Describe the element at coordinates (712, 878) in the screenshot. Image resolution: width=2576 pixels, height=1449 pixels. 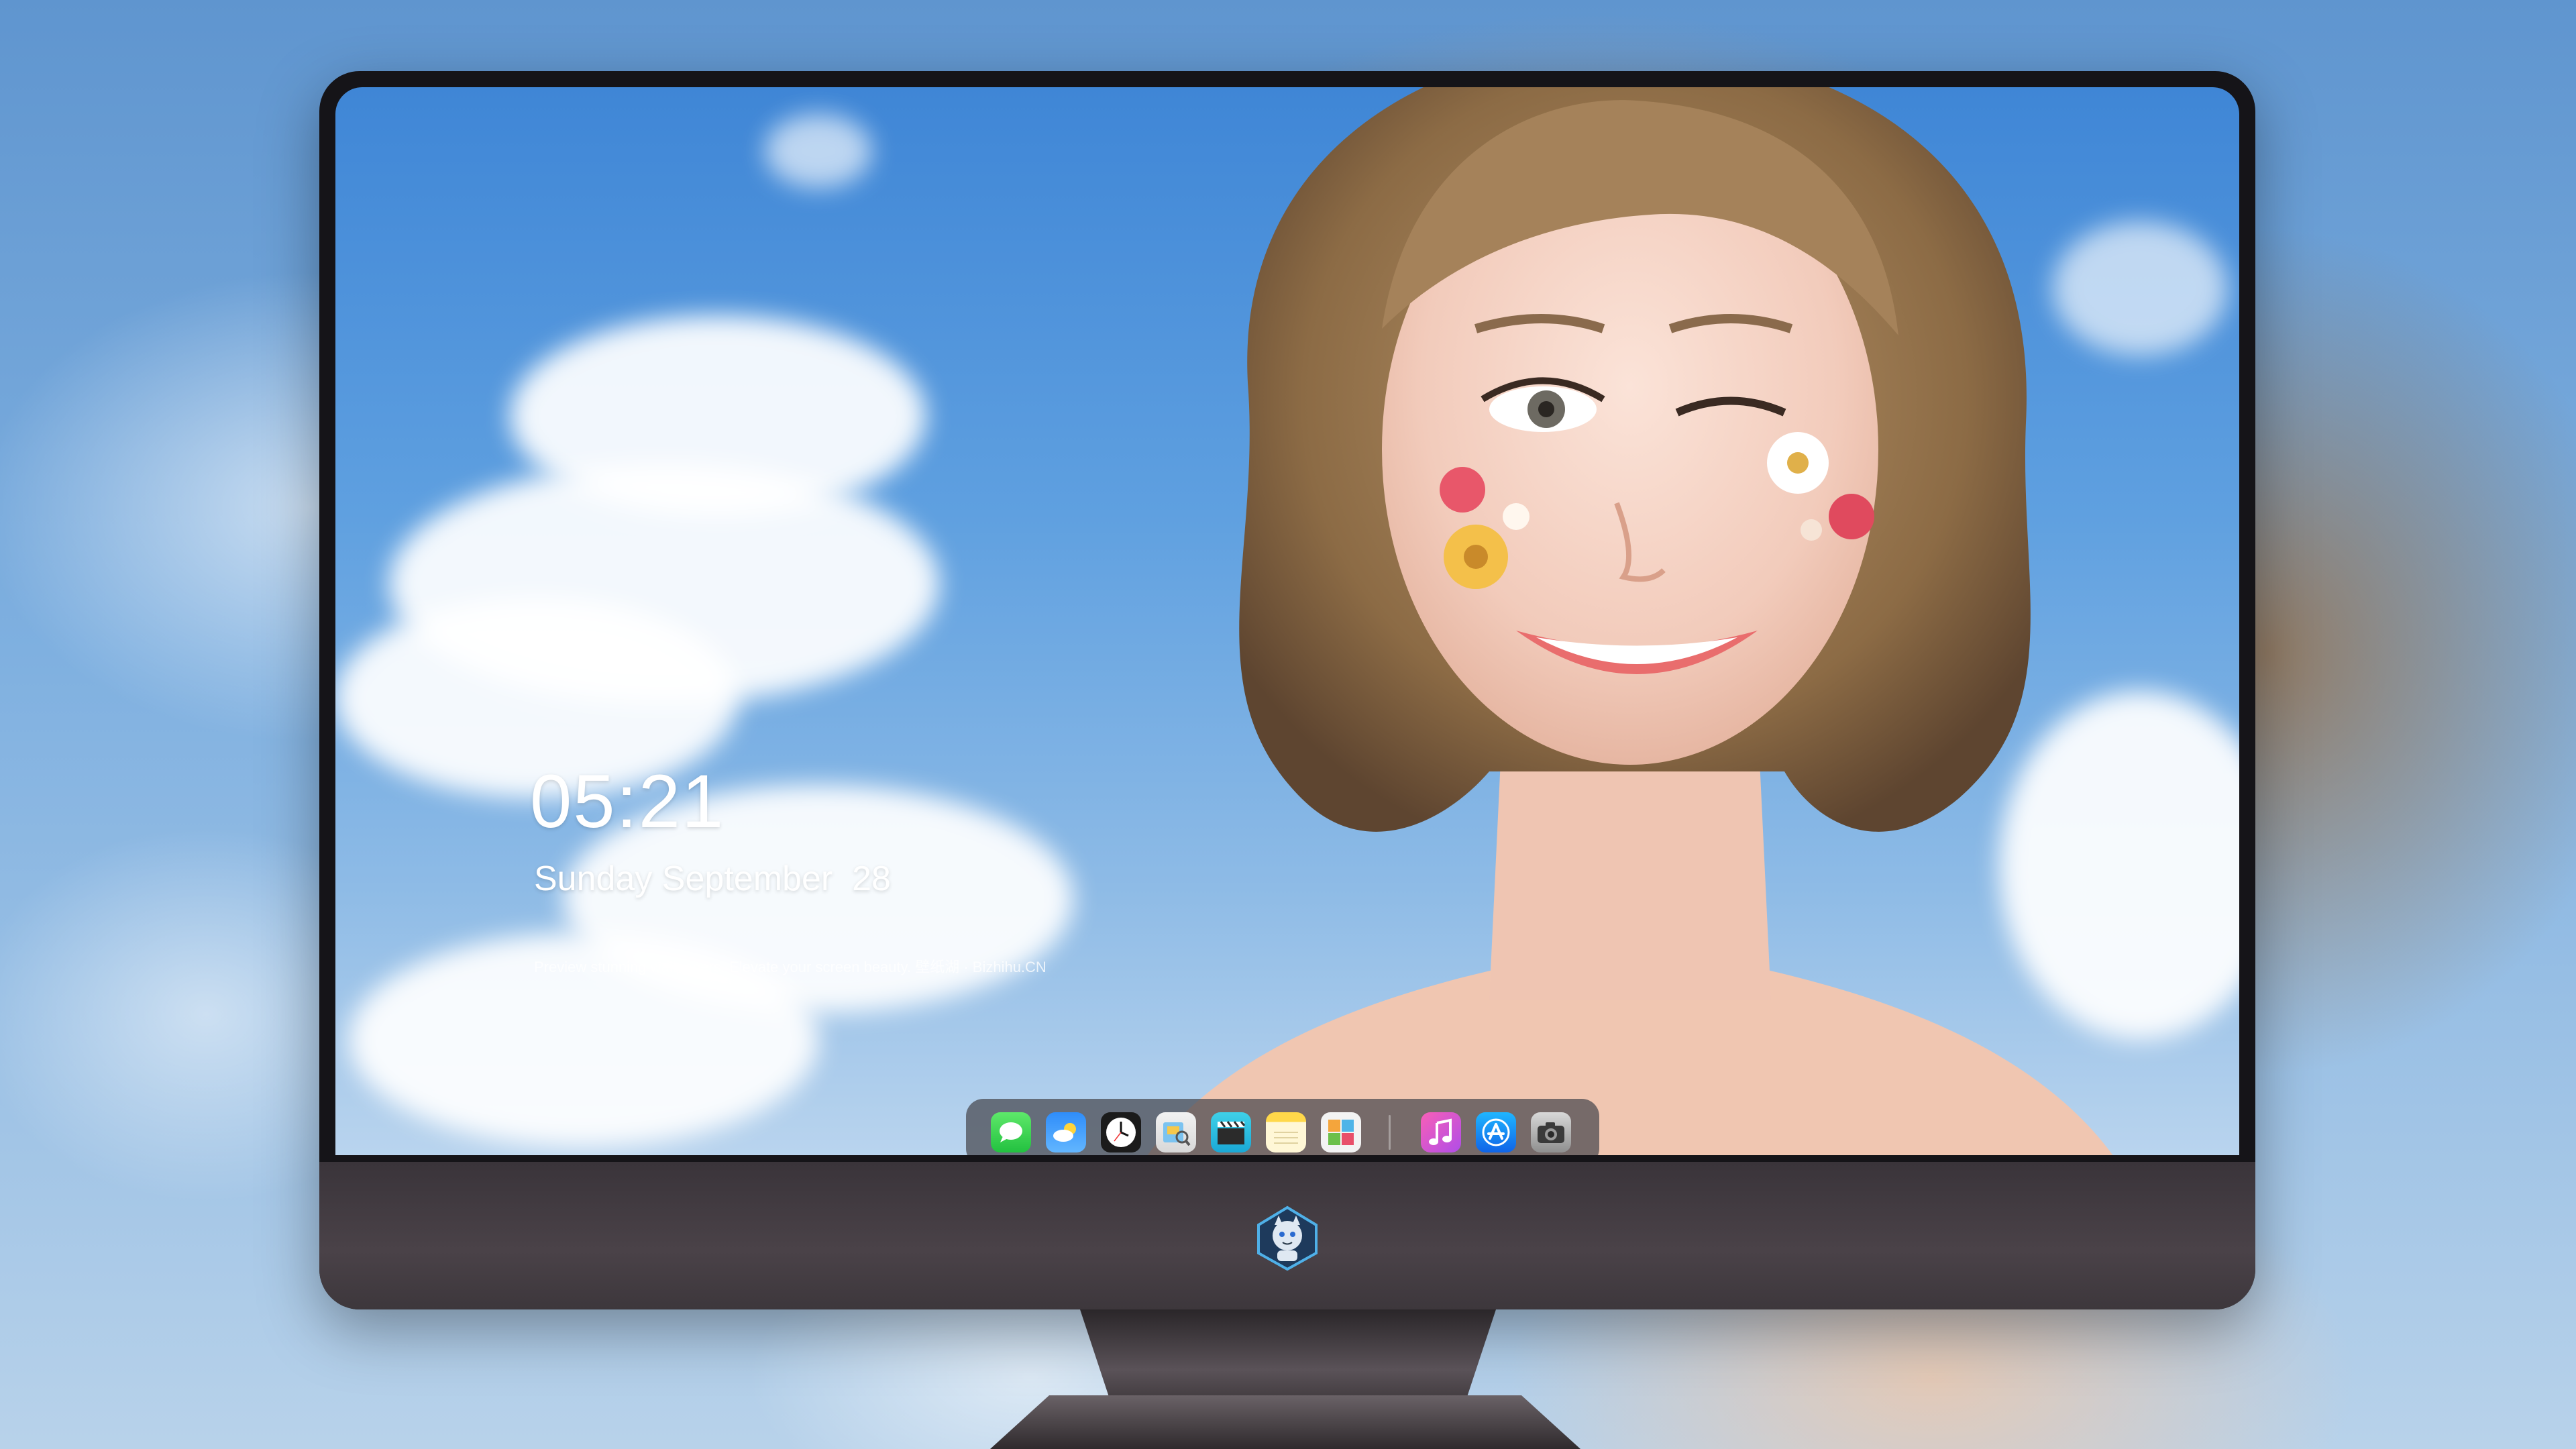
I see `lock-screen-date: Sunday September 28` at that location.